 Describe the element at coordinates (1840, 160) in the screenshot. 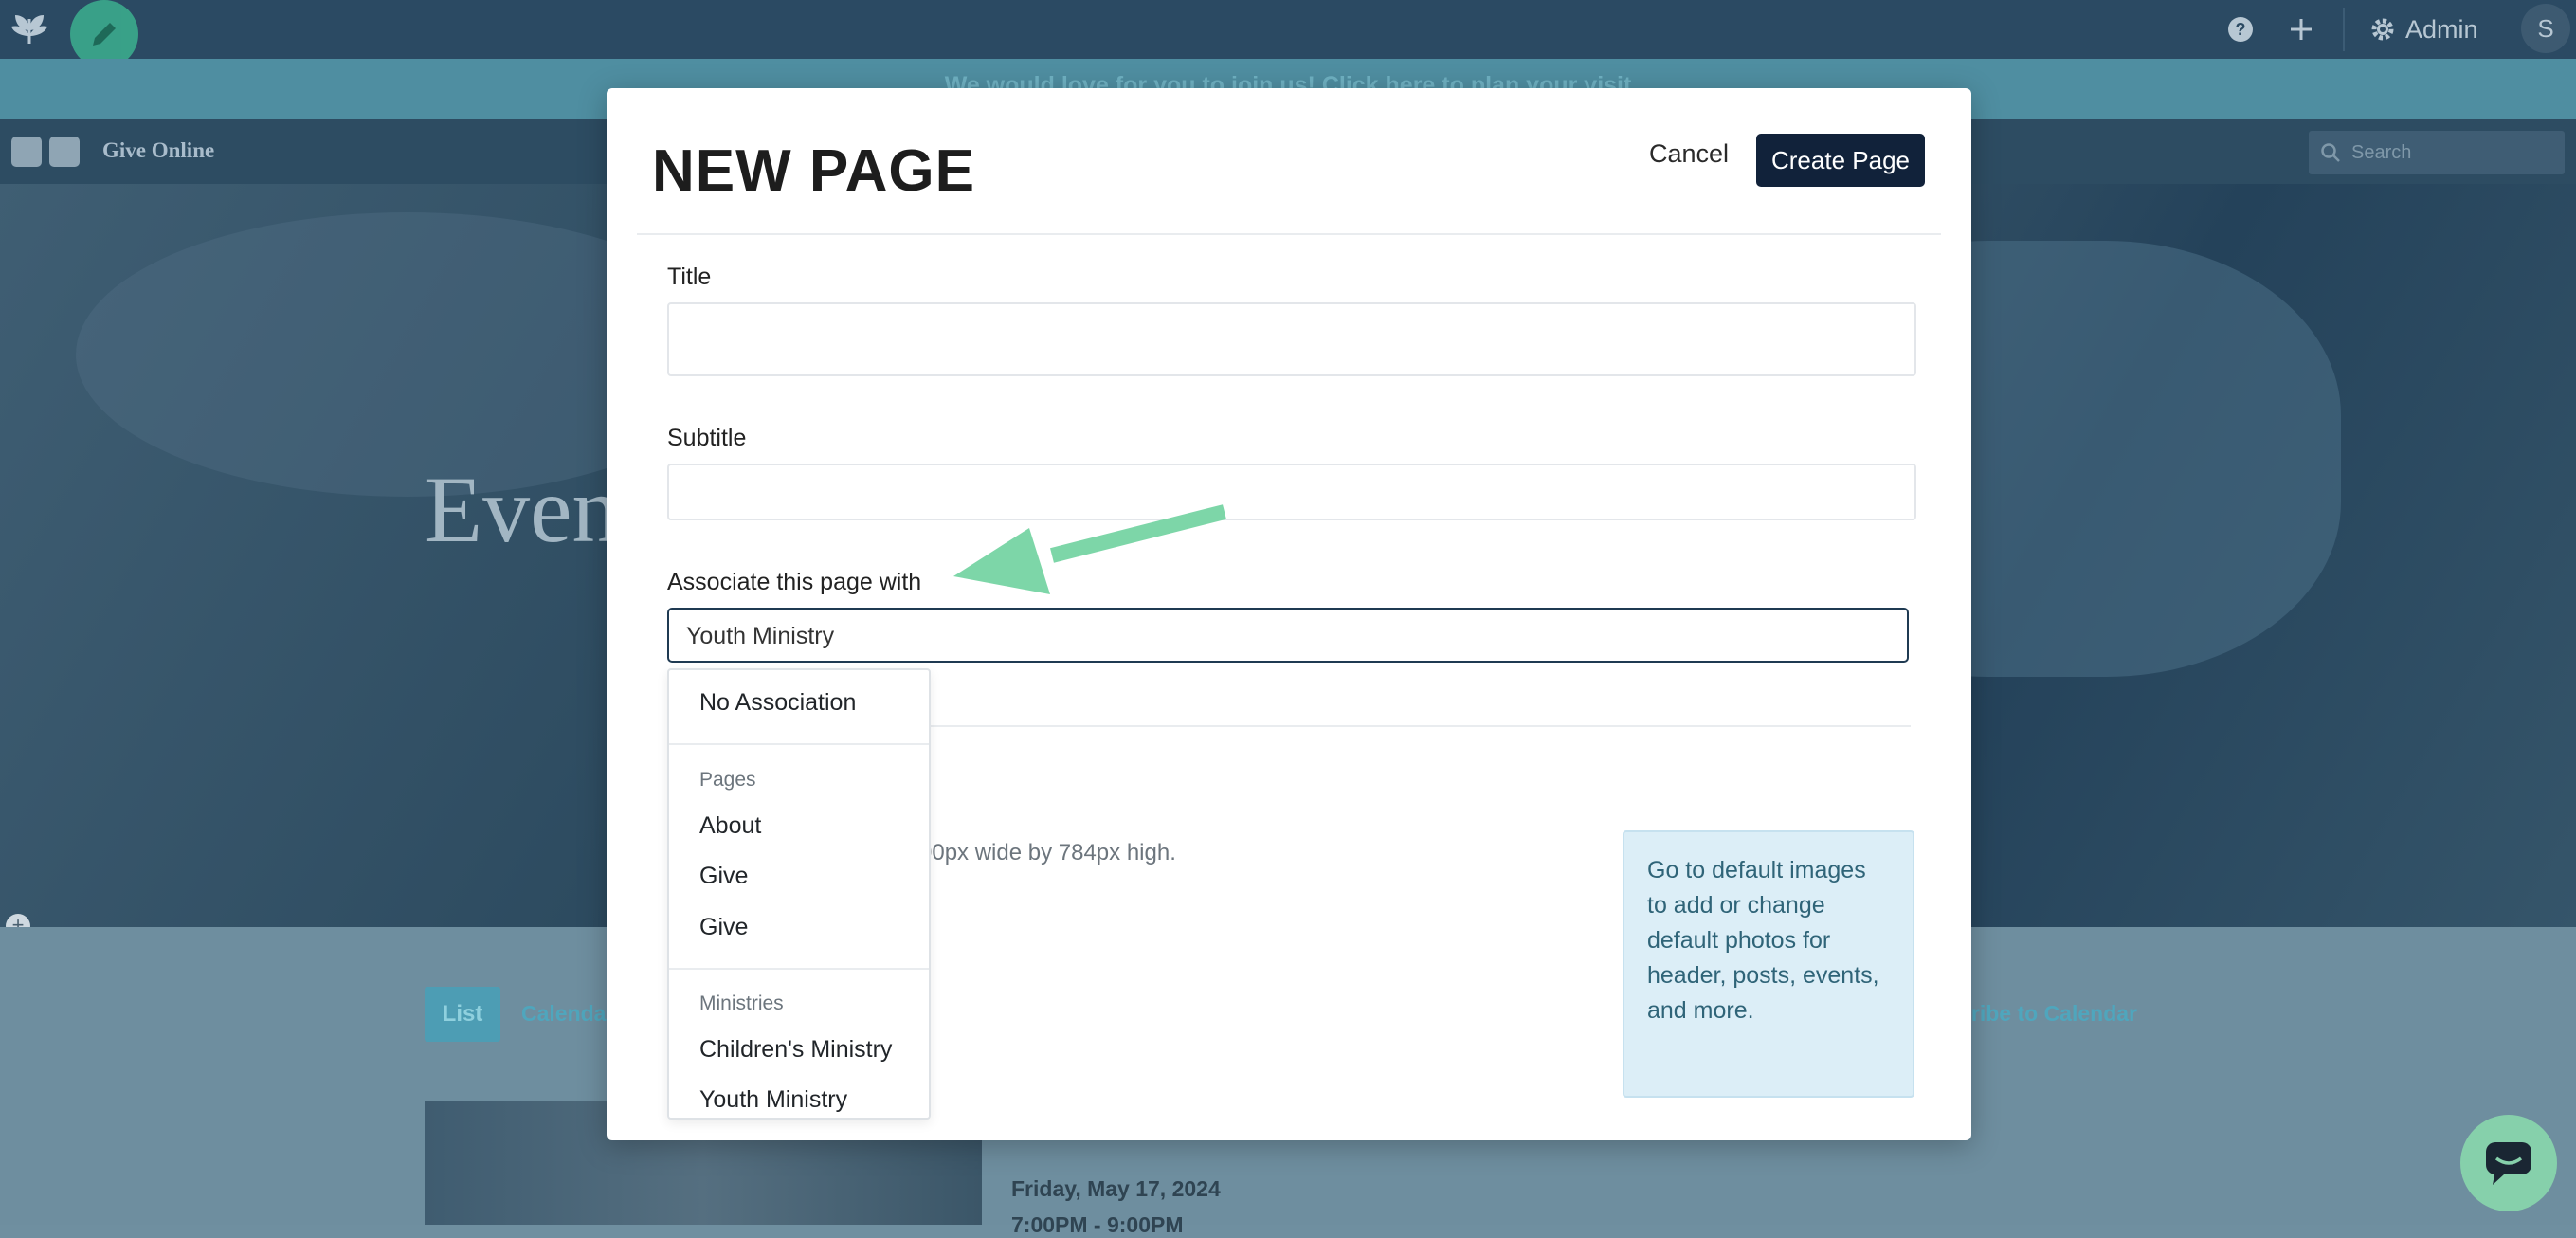

I see `create-page-button: Create Page` at that location.